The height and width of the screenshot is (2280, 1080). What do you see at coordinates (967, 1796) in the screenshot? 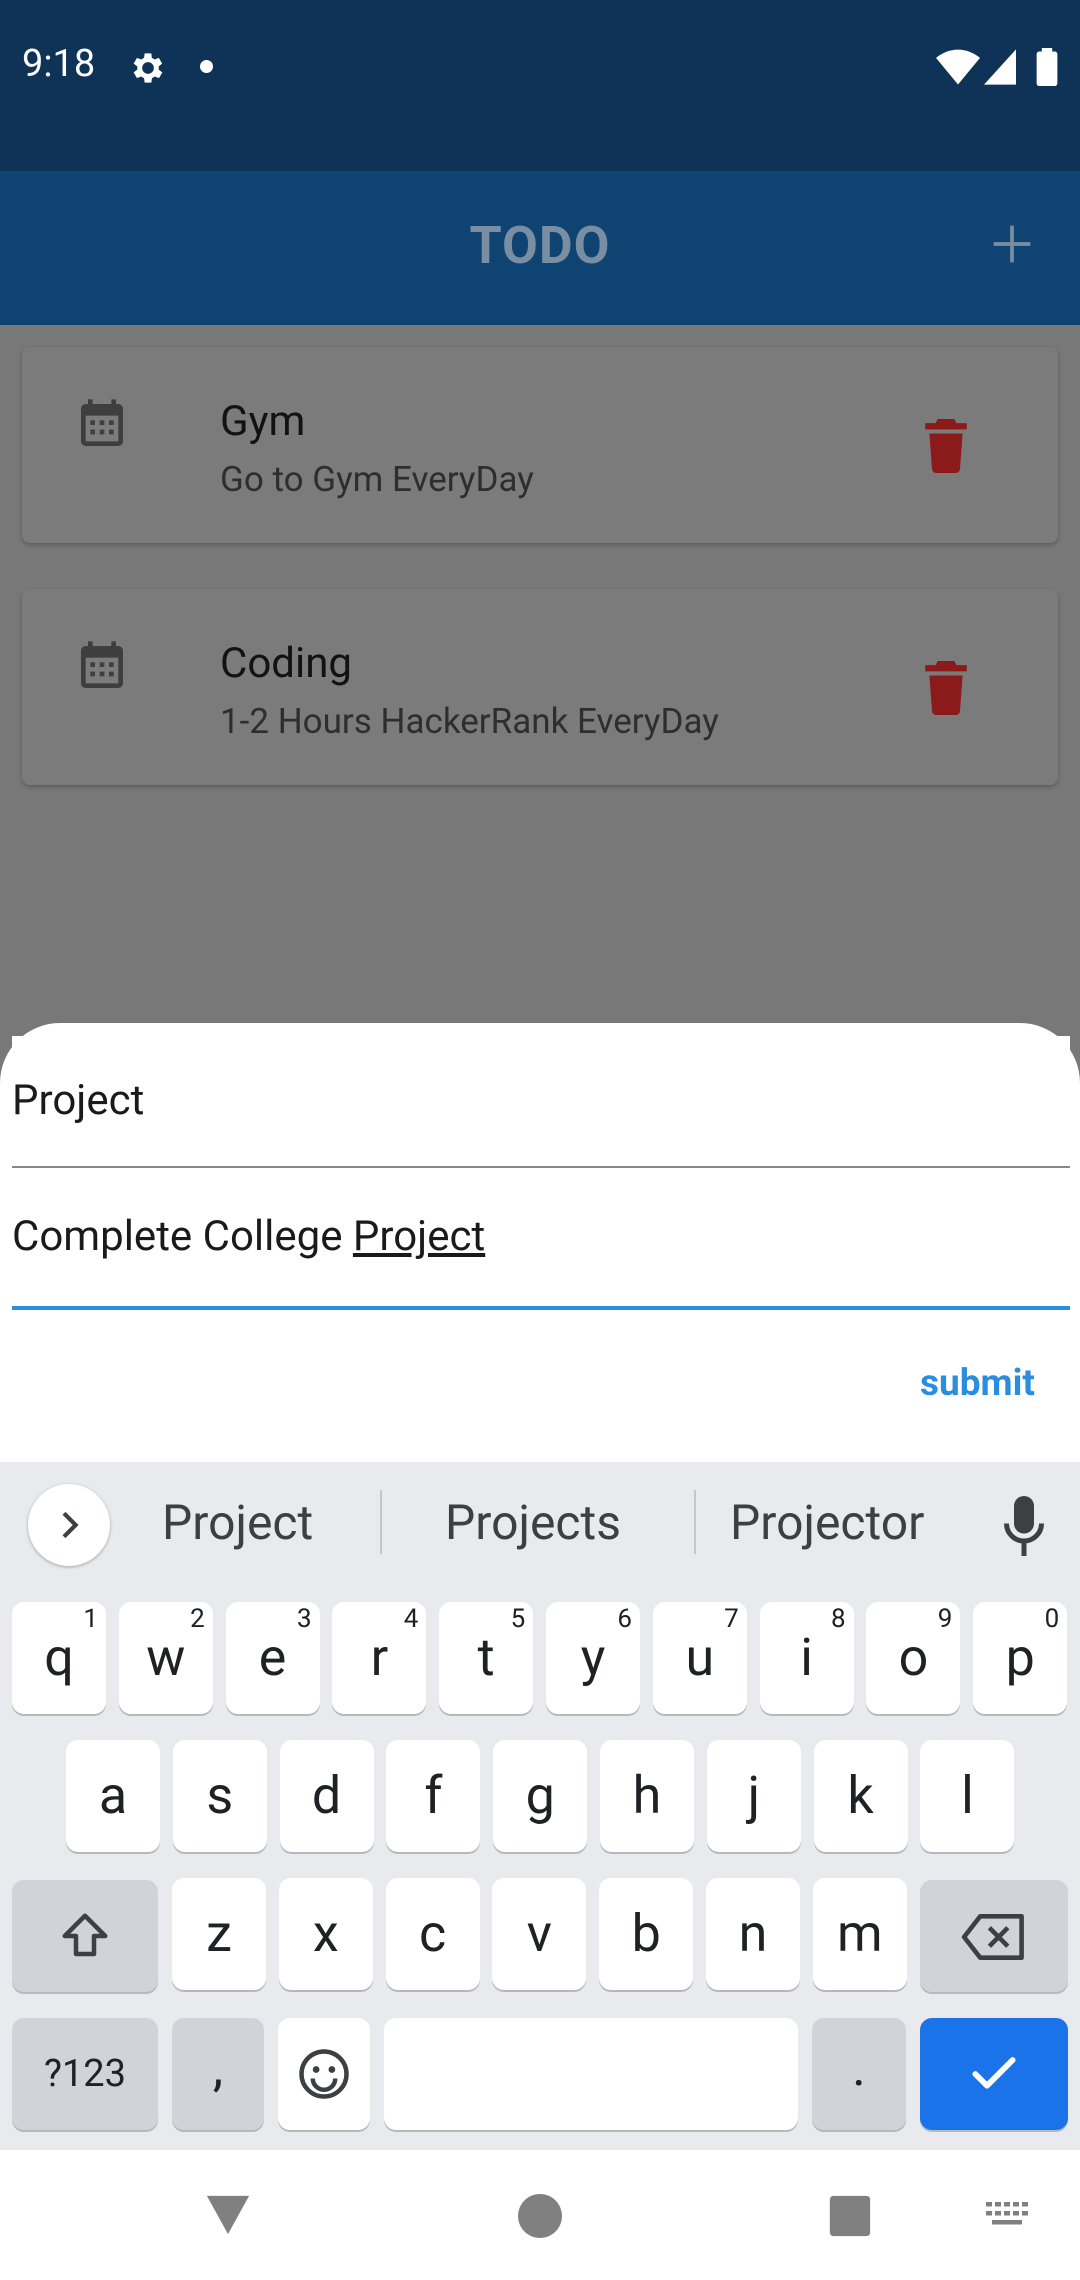
I see `key-l: l` at bounding box center [967, 1796].